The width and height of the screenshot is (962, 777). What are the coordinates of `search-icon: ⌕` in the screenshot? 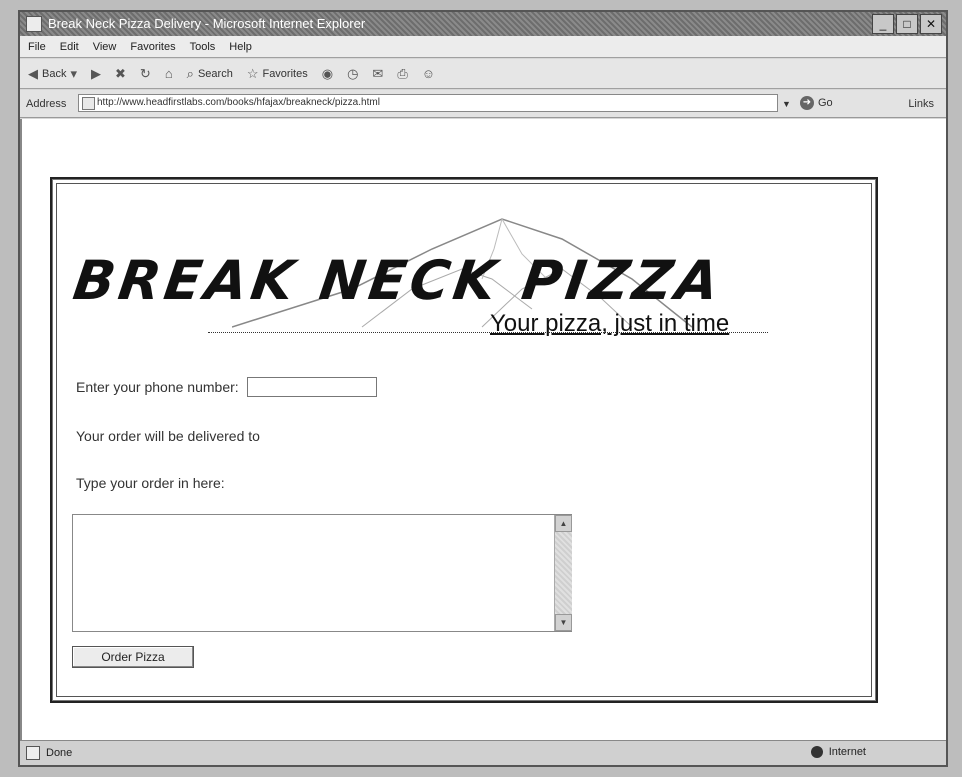 It's located at (190, 73).